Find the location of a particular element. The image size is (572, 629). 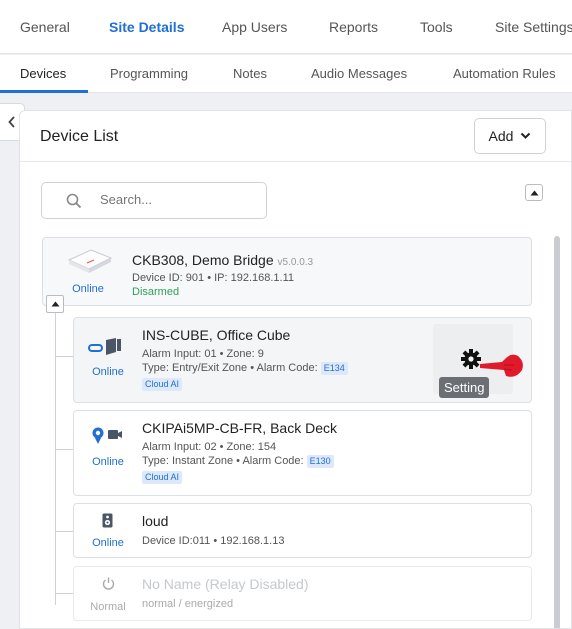

device-alarm-input: Alarm Input: 01 • Zone: 9 is located at coordinates (203, 354).